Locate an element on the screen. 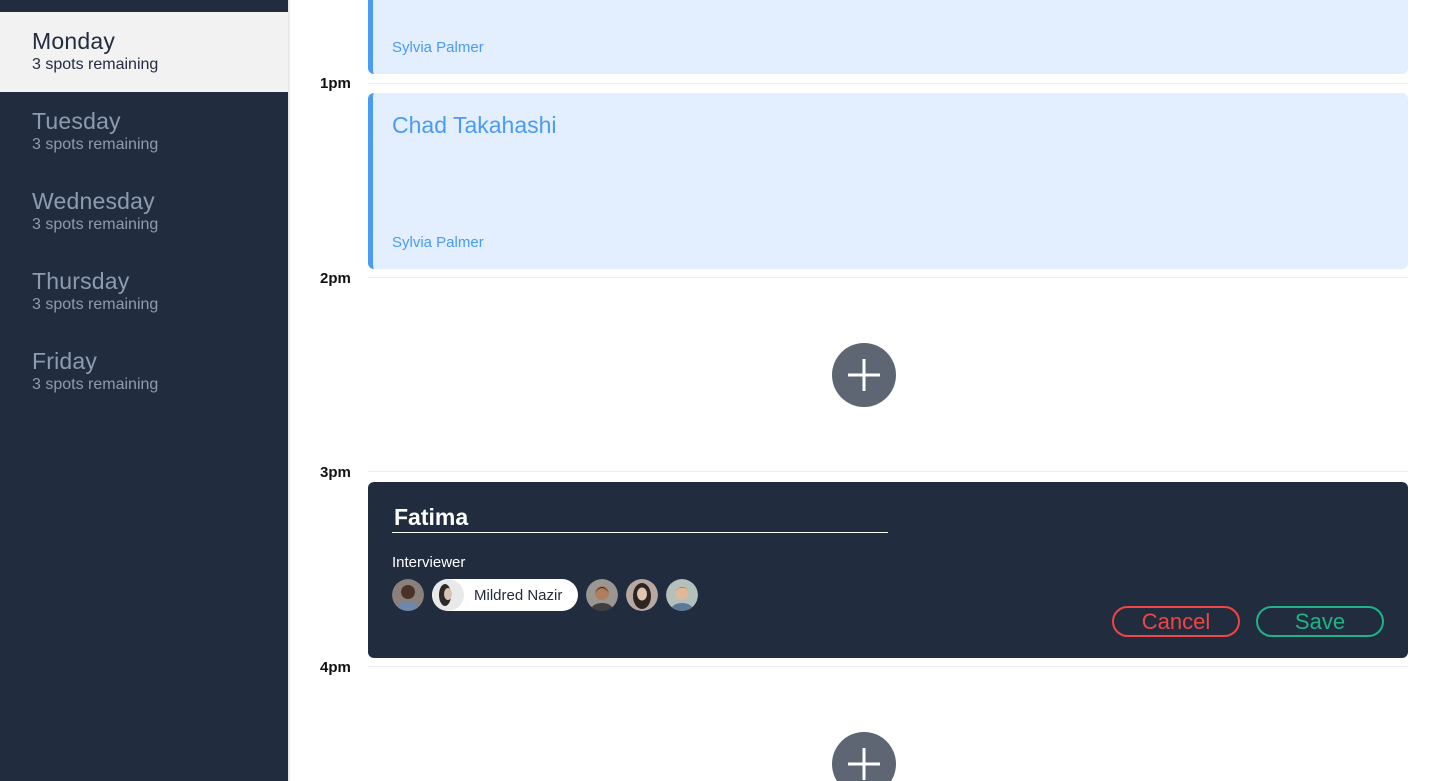  candidate-name-input is located at coordinates (640, 517).